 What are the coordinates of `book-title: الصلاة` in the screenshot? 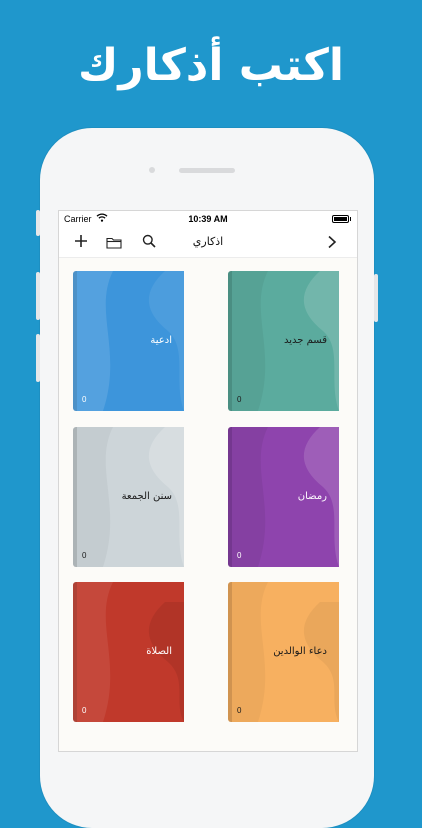 It's located at (159, 651).